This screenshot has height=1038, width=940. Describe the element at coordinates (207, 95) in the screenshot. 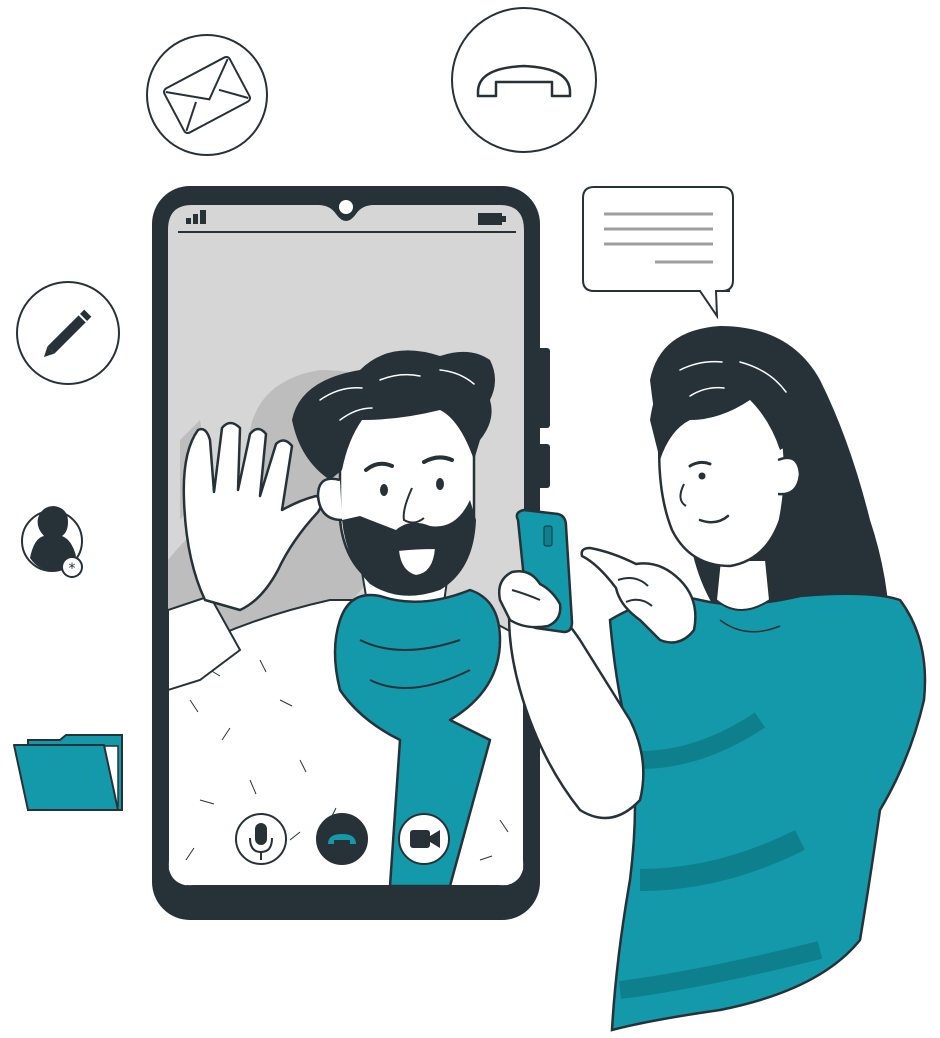

I see `envelope-icon` at that location.